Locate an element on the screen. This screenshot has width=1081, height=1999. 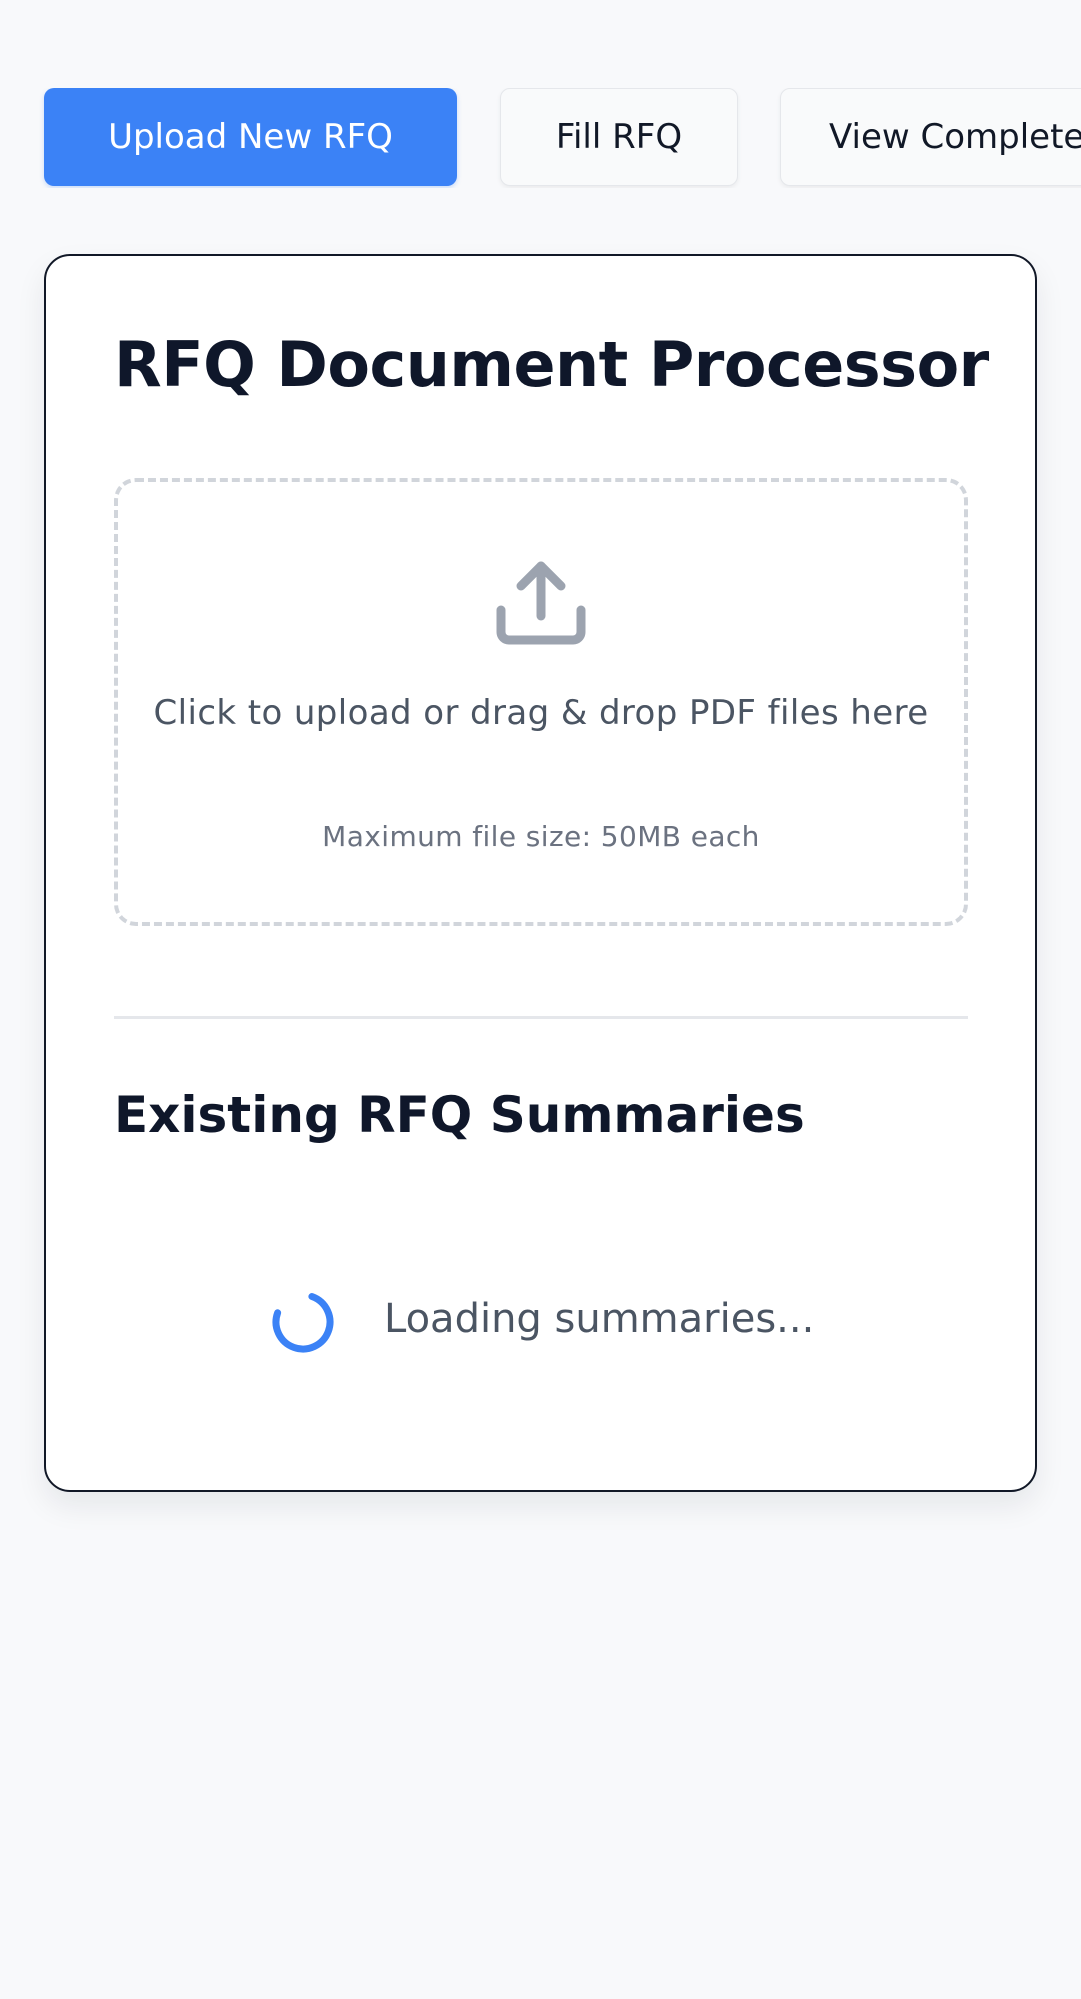
tab-view-completed-rfqs: View Completed RFQs is located at coordinates (930, 137).